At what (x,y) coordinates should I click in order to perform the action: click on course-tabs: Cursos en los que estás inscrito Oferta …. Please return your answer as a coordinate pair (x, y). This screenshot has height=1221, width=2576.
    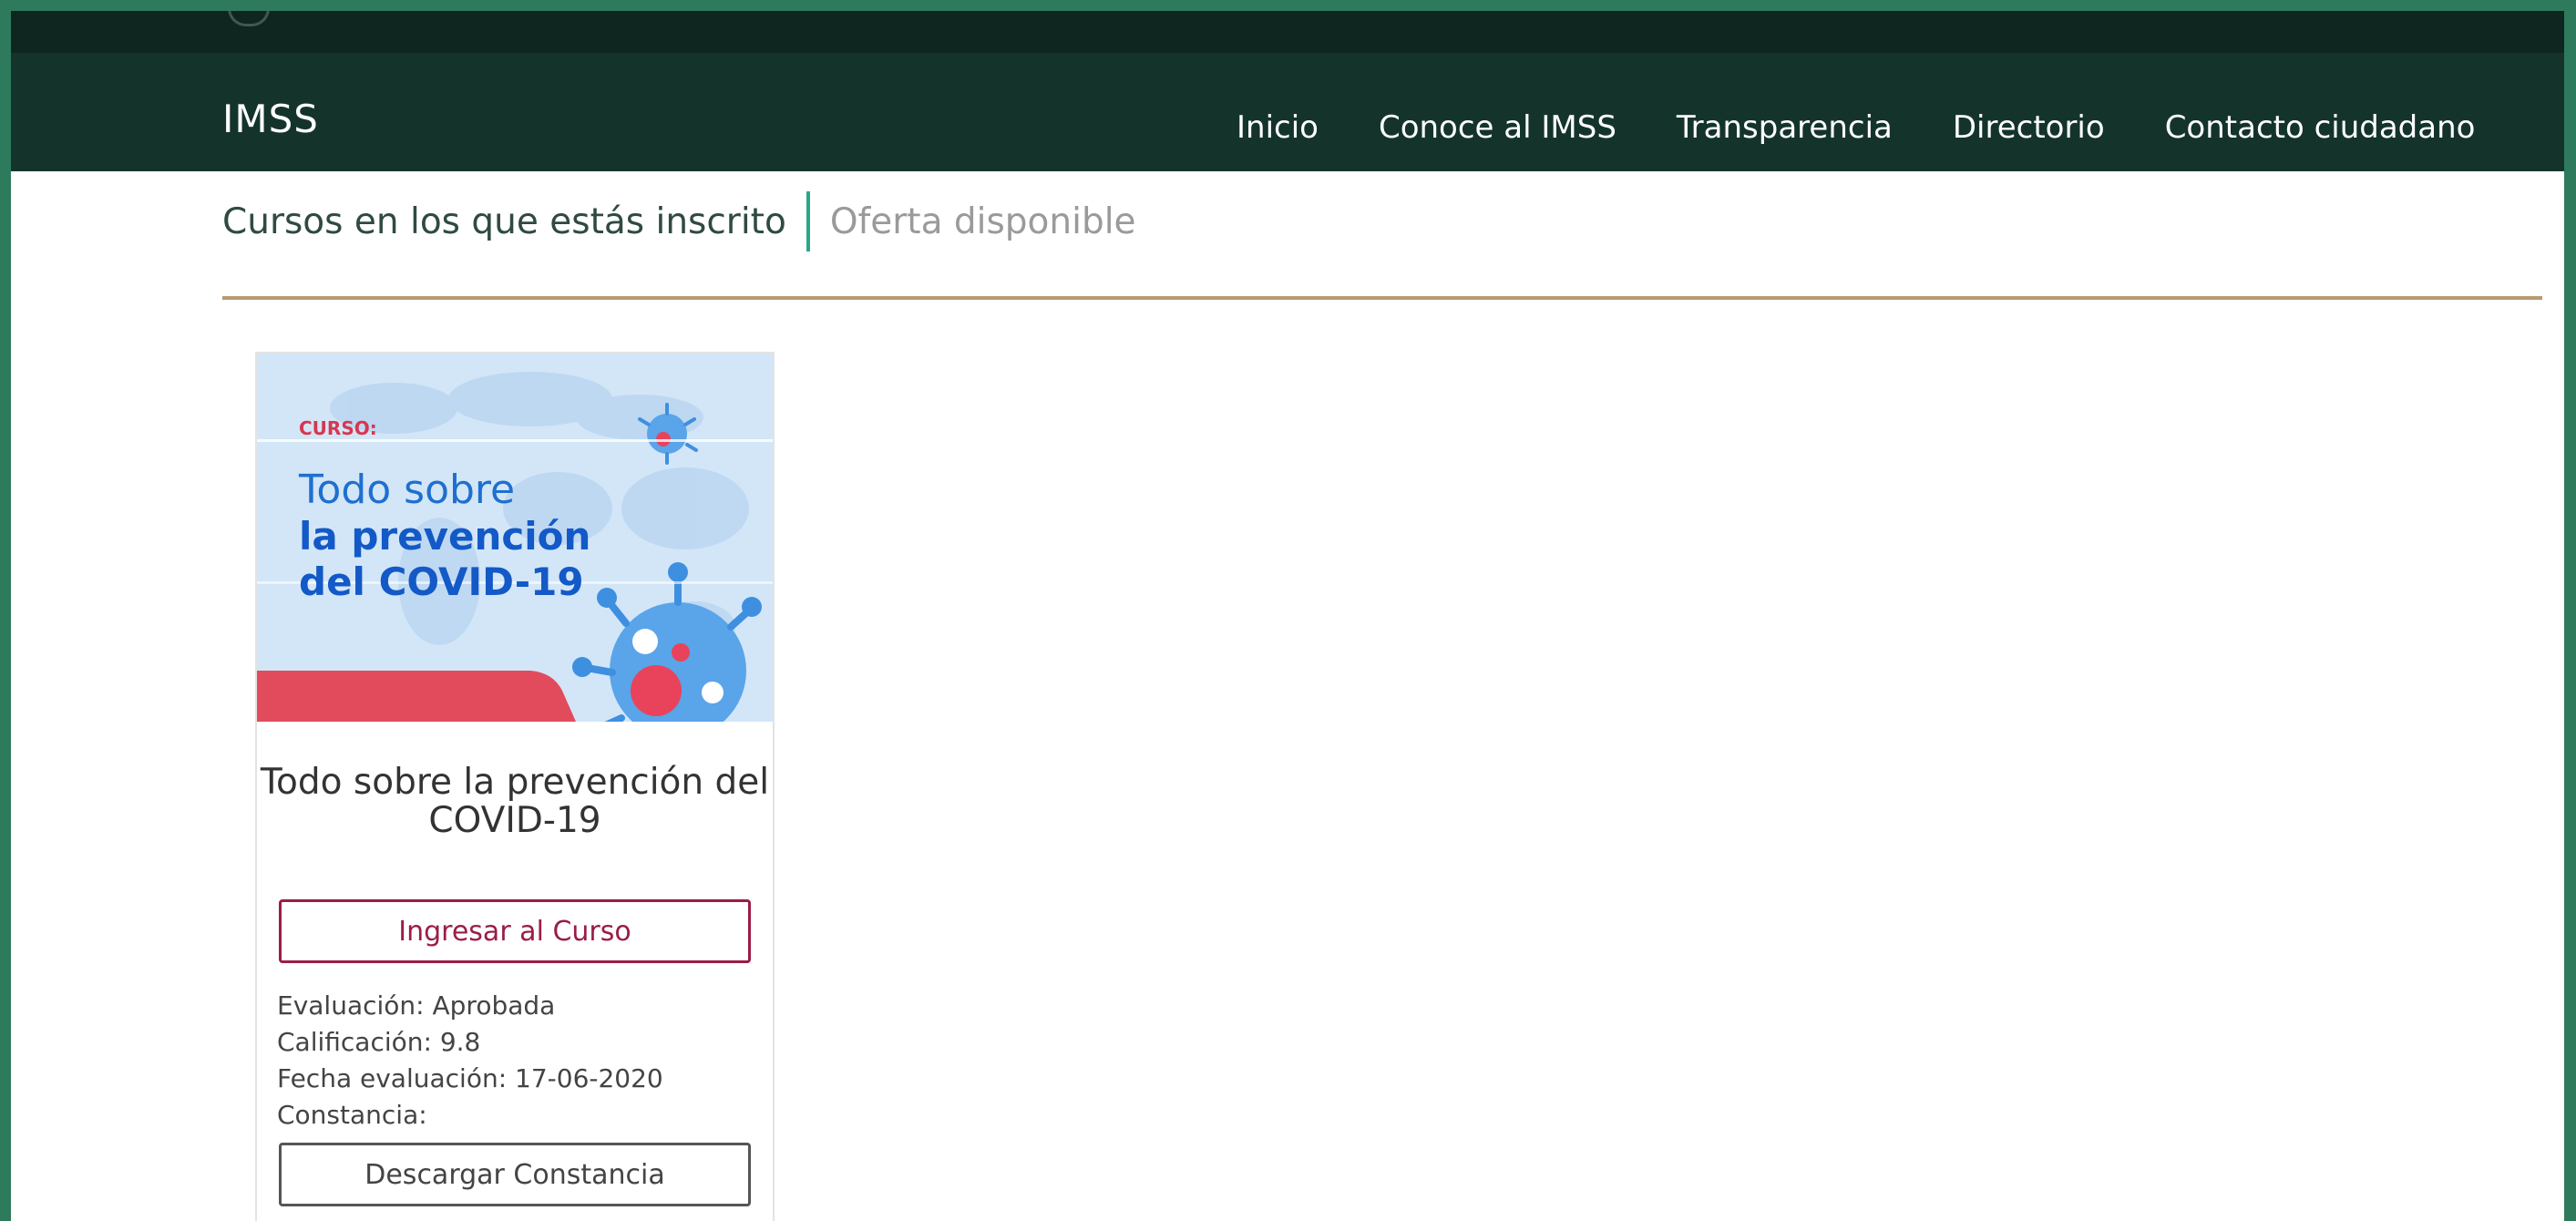
    Looking at the image, I should click on (679, 221).